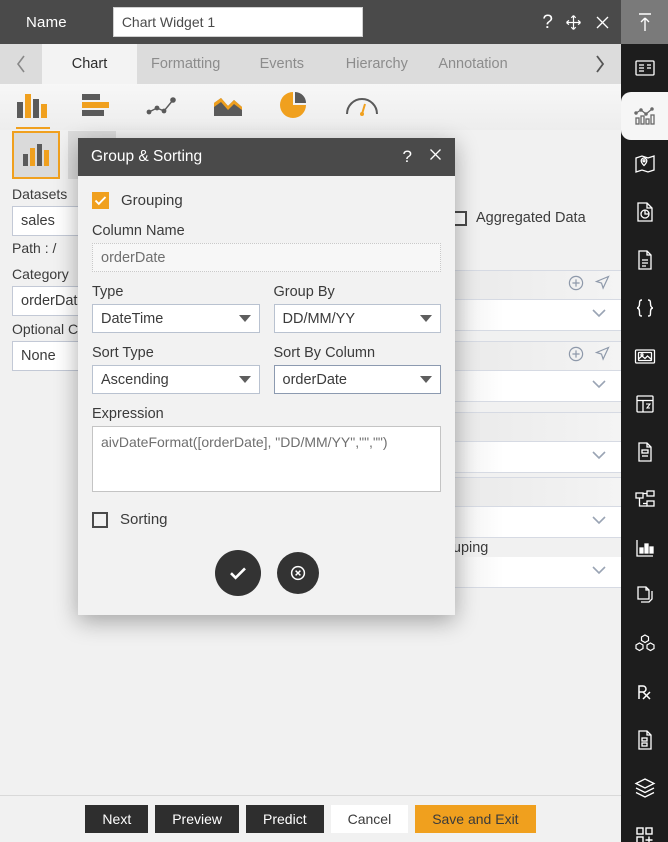  I want to click on predict-button: Predict, so click(285, 819).